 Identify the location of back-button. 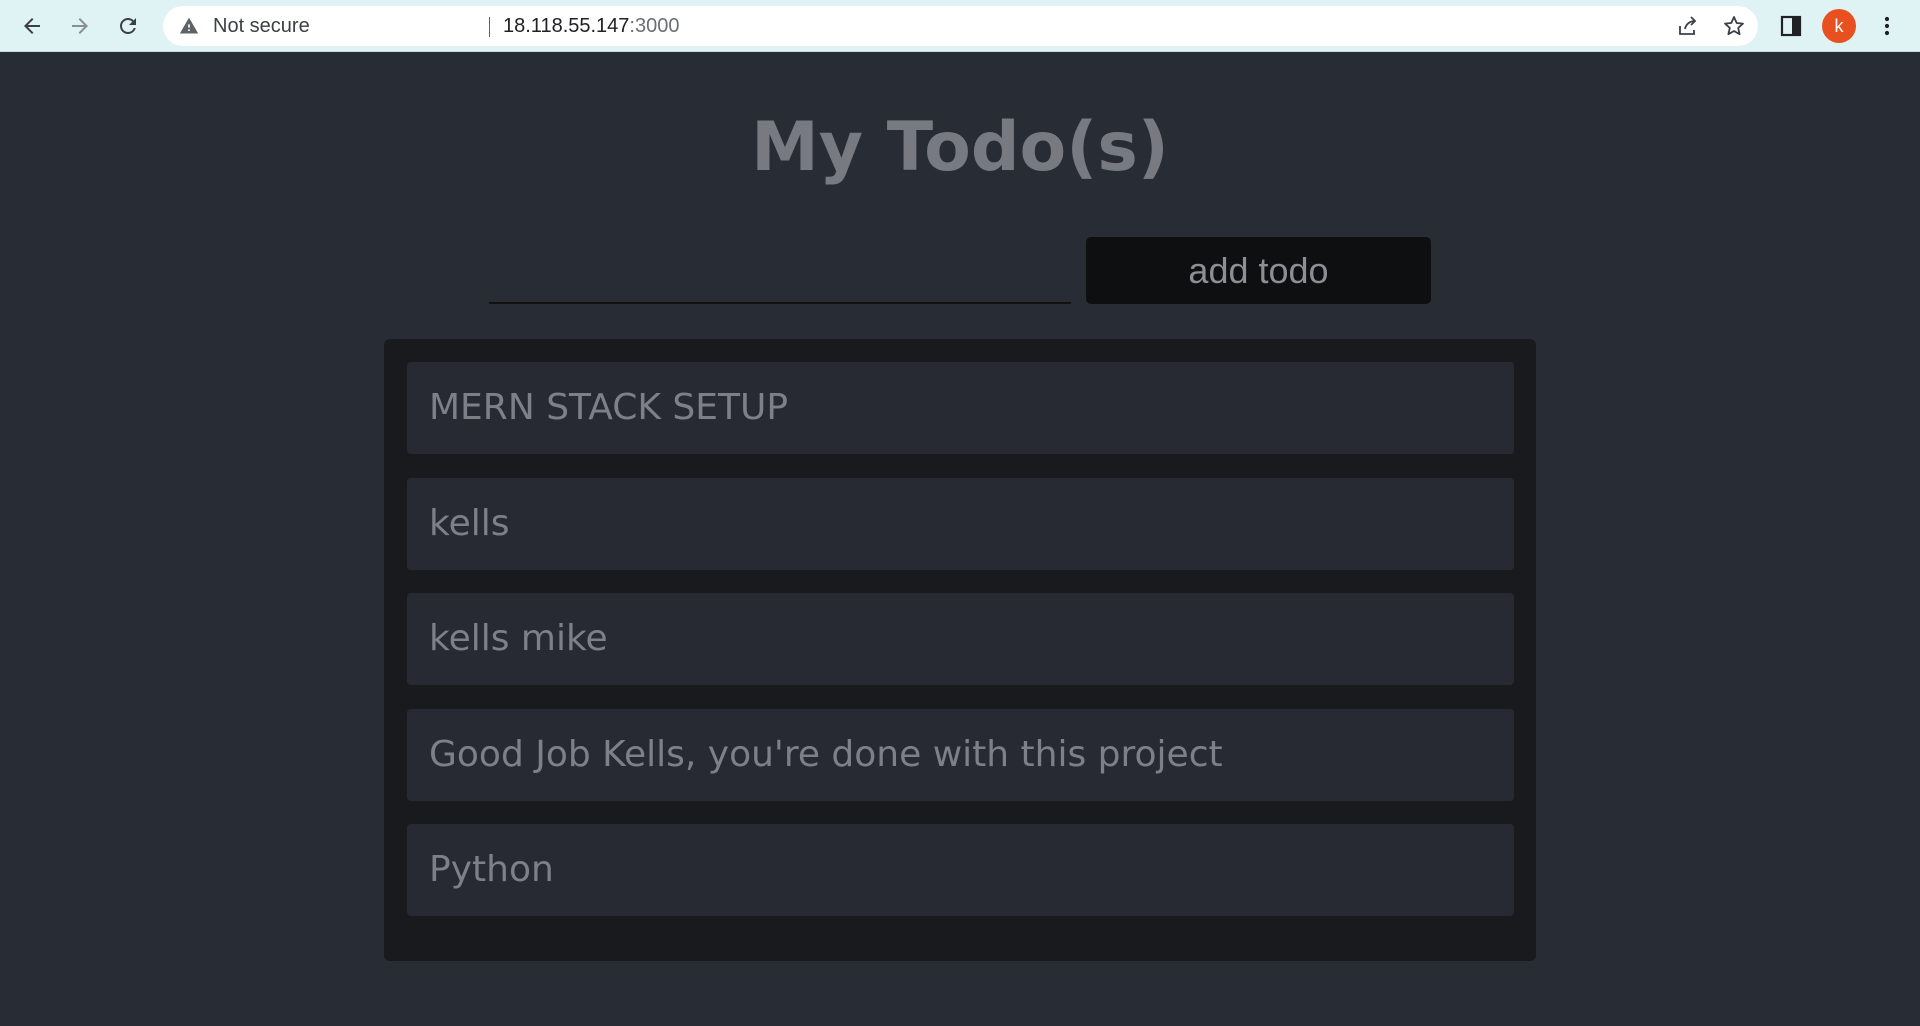
(32, 26).